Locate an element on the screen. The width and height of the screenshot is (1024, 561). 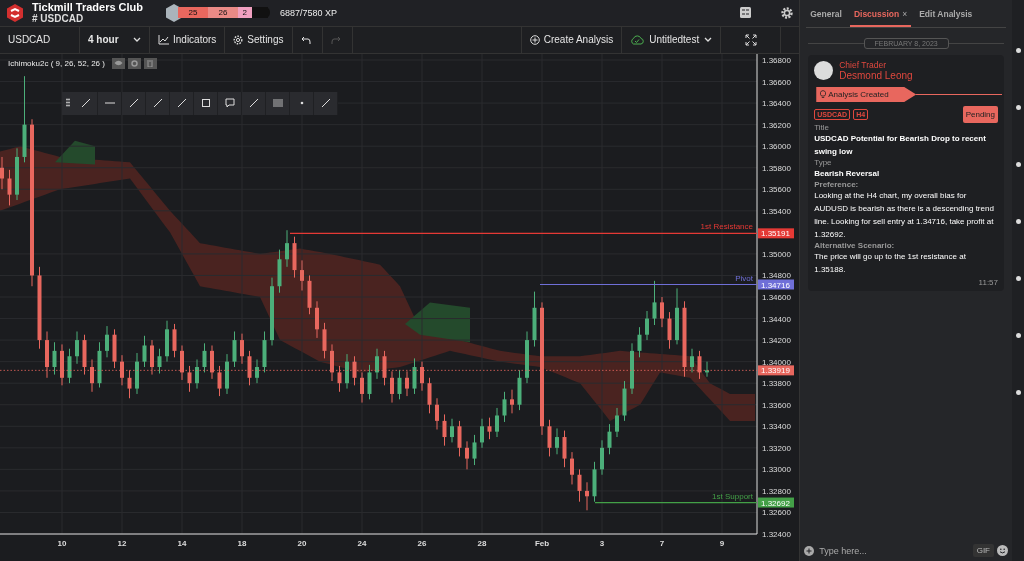
level-label: Pivot is located at coordinates (744, 278).